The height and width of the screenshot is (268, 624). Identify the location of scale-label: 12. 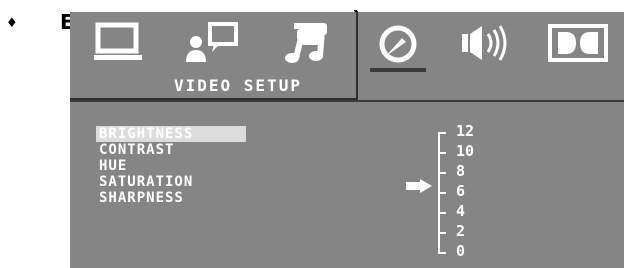
(465, 131).